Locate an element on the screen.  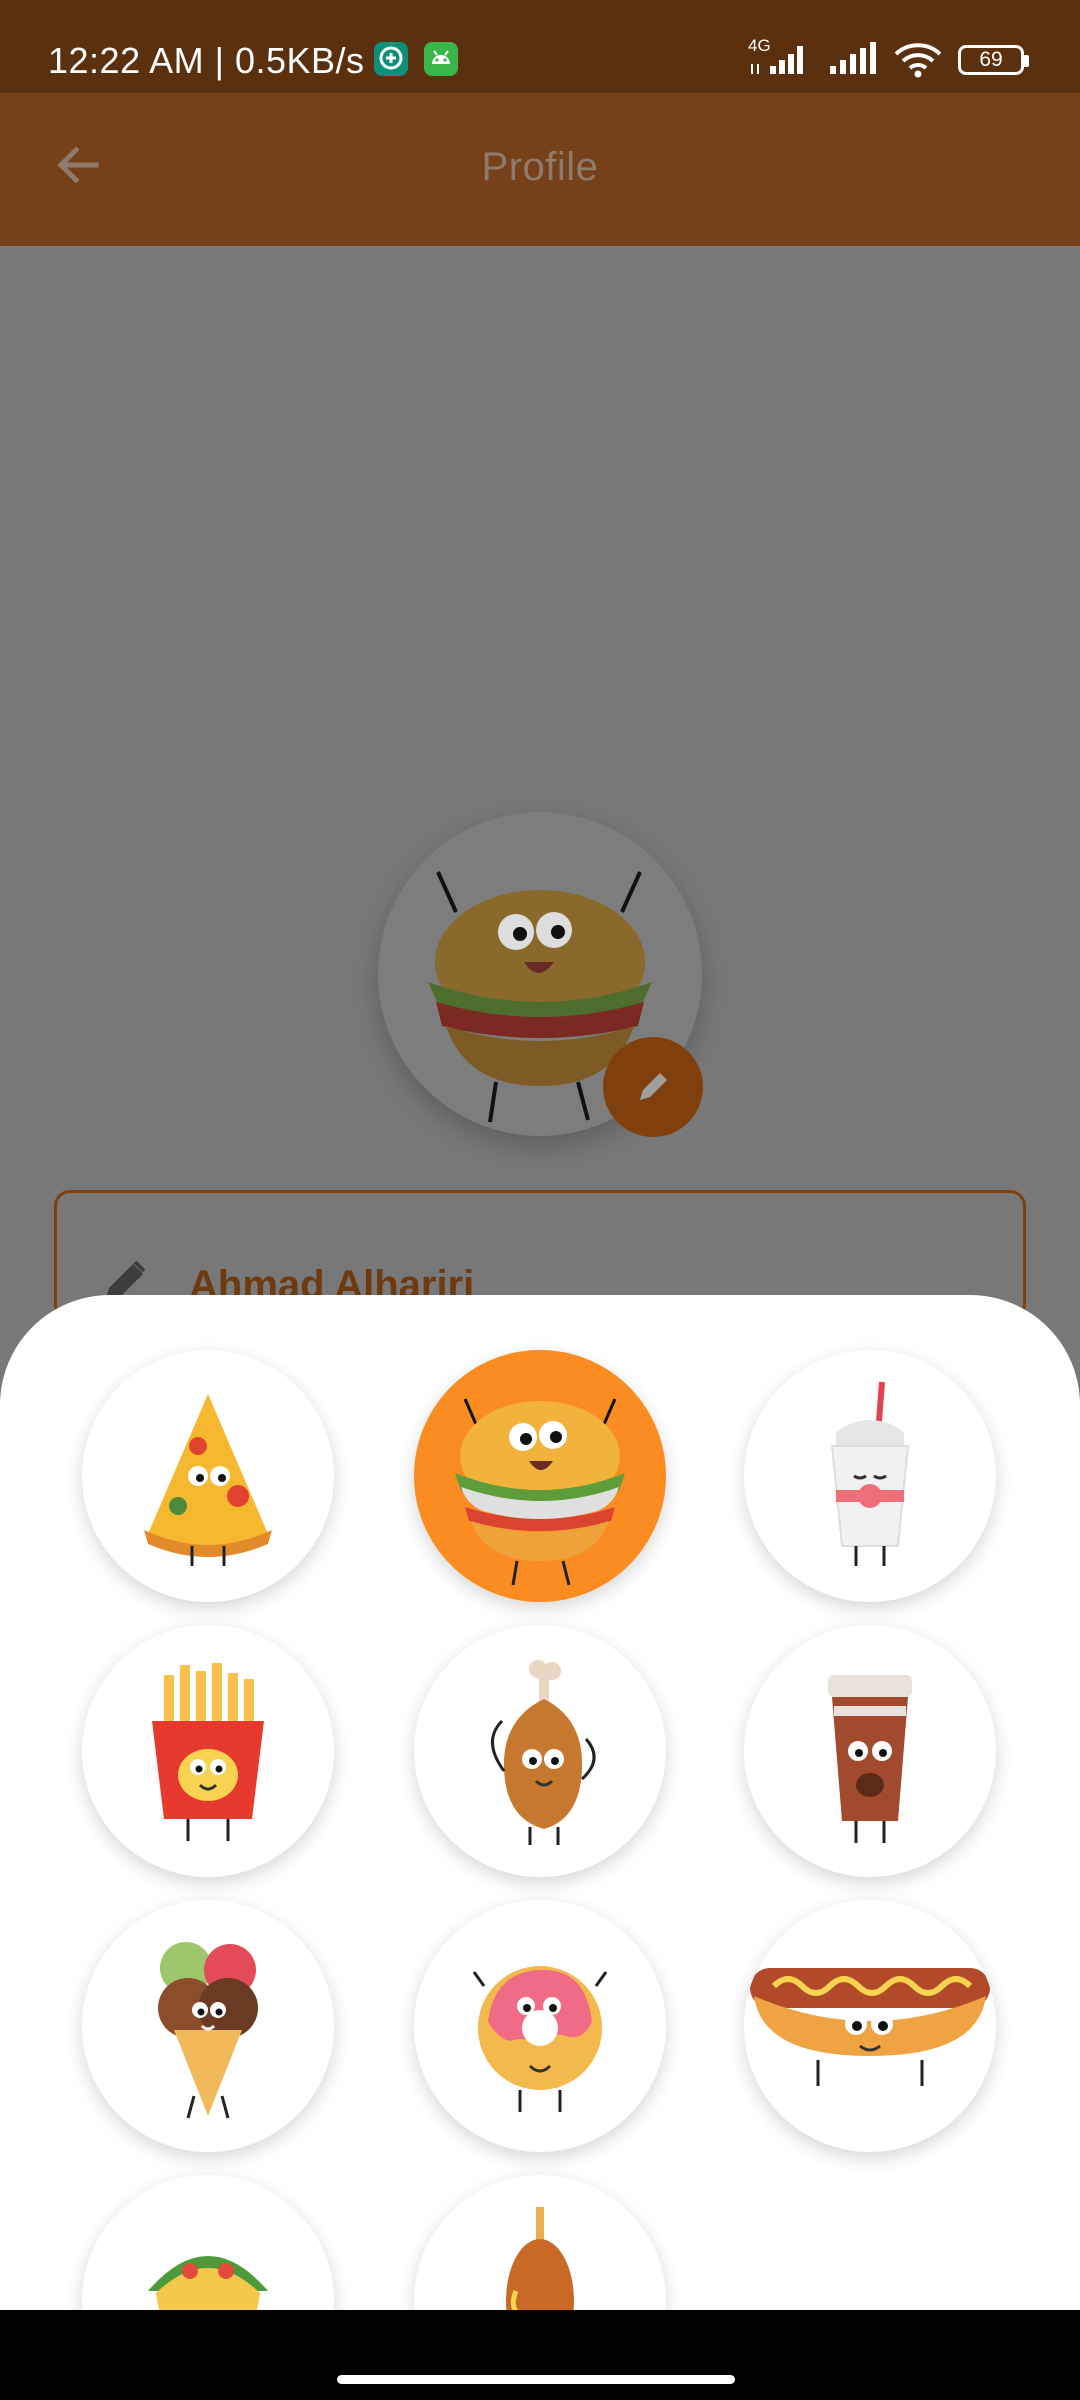
avatar-option-fries is located at coordinates (208, 1751).